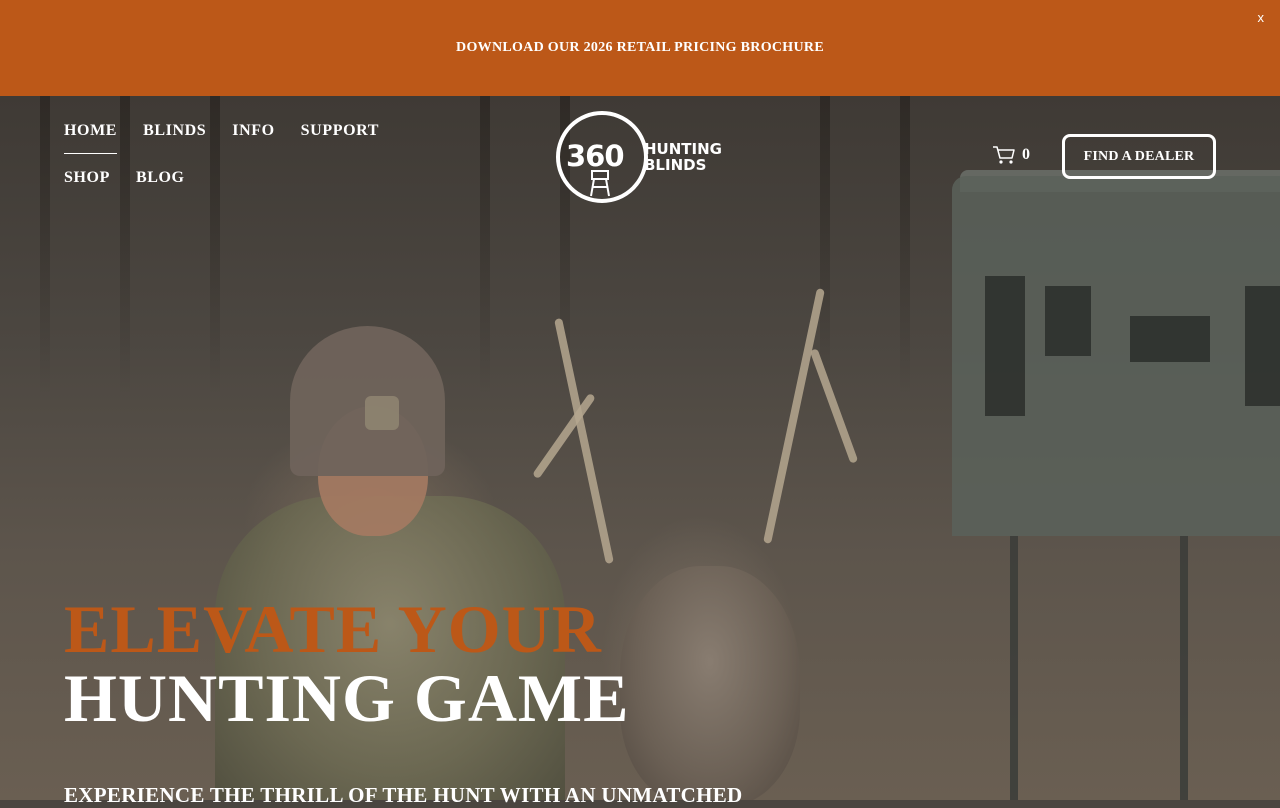 The width and height of the screenshot is (1280, 808). Describe the element at coordinates (160, 192) in the screenshot. I see `nav-item-blog: BLOG` at that location.